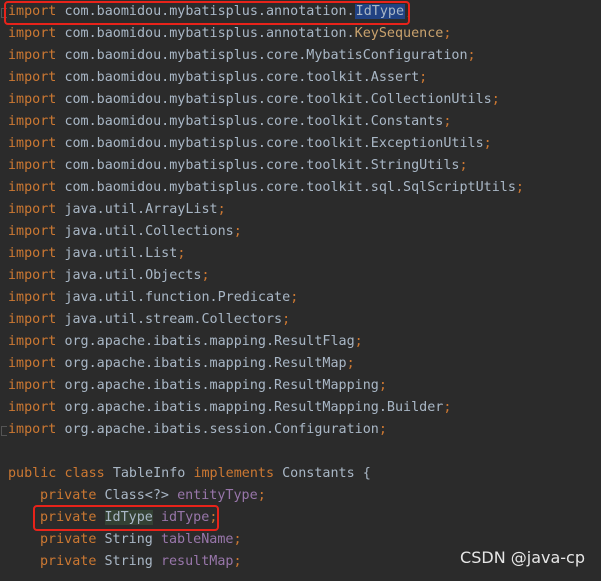  What do you see at coordinates (459, 187) in the screenshot?
I see `class-name: SqlScriptUtils` at bounding box center [459, 187].